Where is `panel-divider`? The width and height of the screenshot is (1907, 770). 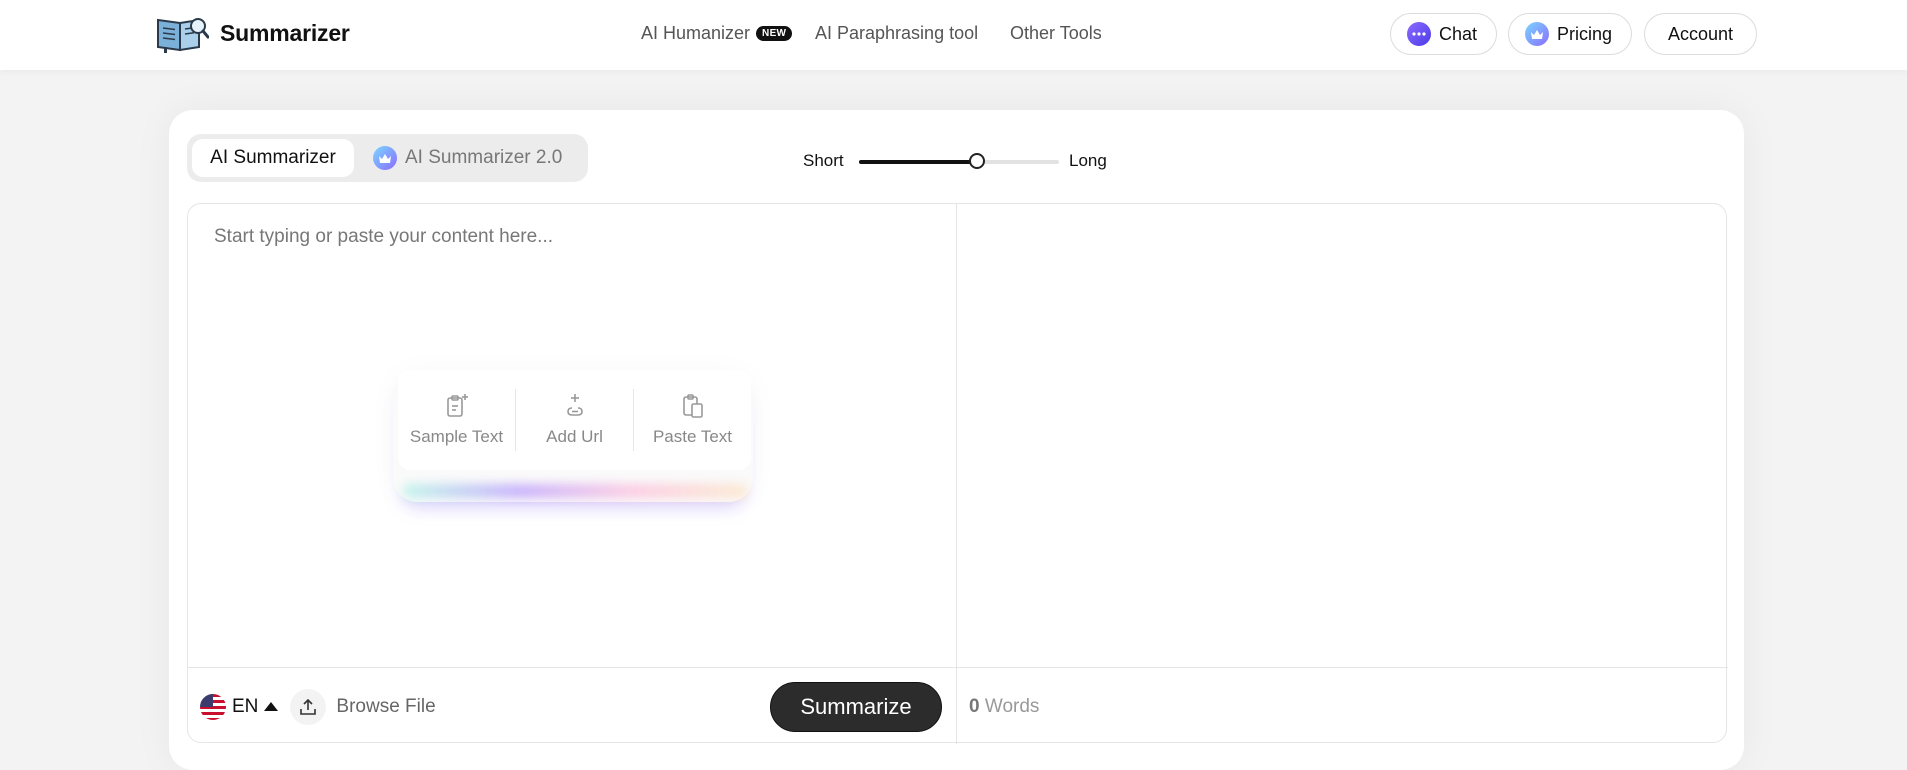 panel-divider is located at coordinates (956, 474).